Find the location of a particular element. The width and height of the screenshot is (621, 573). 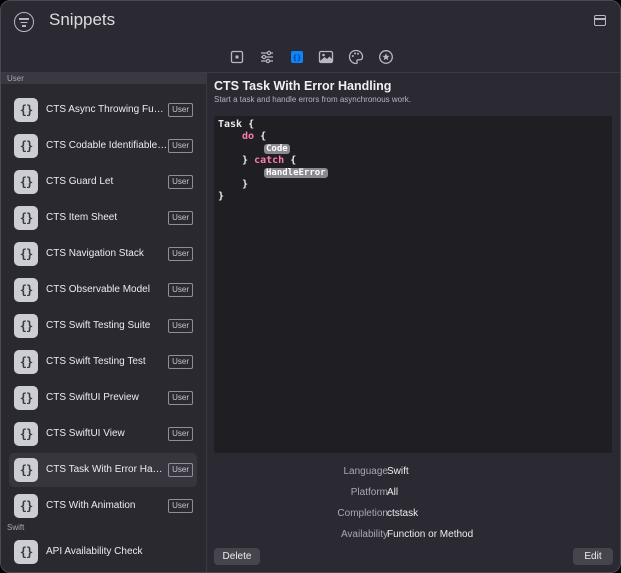

list-item-selected: {} CTS Task With Error Handling User is located at coordinates (103, 470).